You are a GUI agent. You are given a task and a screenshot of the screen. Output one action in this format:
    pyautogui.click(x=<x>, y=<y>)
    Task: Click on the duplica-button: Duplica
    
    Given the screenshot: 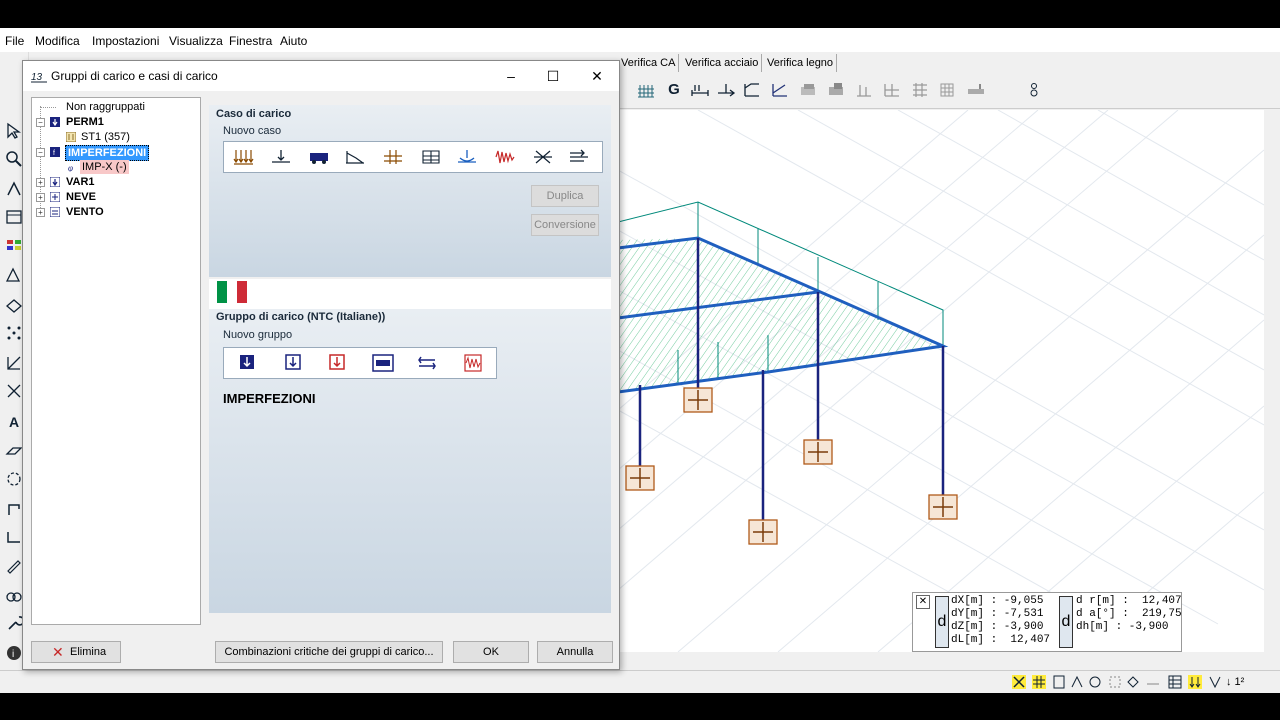 What is the action you would take?
    pyautogui.click(x=565, y=196)
    